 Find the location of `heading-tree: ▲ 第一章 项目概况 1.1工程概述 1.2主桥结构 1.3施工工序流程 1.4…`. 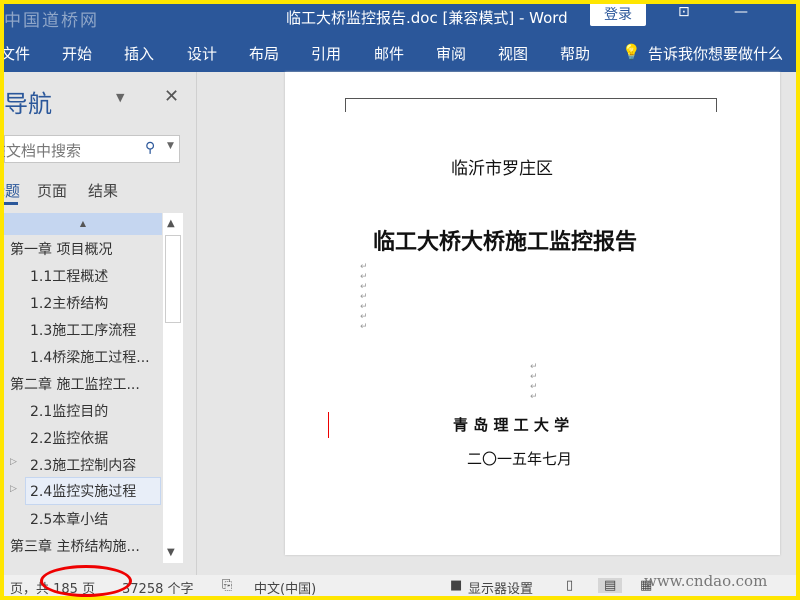

heading-tree: ▲ 第一章 项目概况 1.1工程概述 1.2主桥结构 1.3施工工序流程 1.4… is located at coordinates (83, 388).